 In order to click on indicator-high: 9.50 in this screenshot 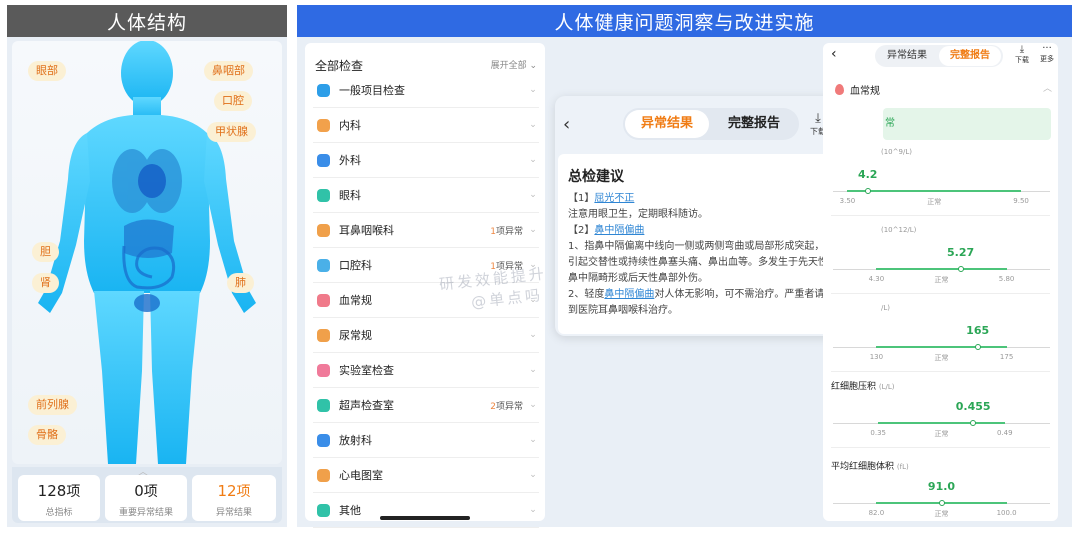, I will do `click(1021, 201)`.